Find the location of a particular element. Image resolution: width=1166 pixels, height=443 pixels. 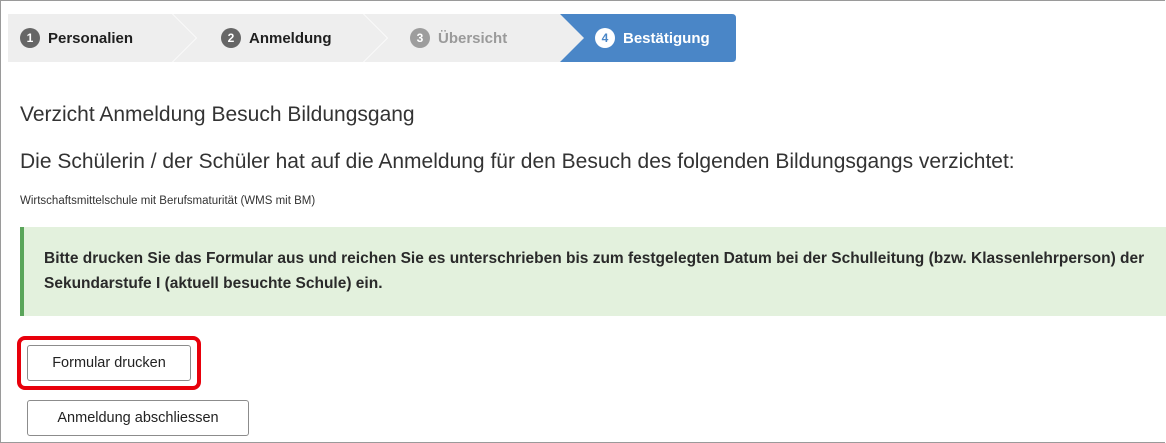

step-personalien: 1 Personalien is located at coordinates (102, 38).